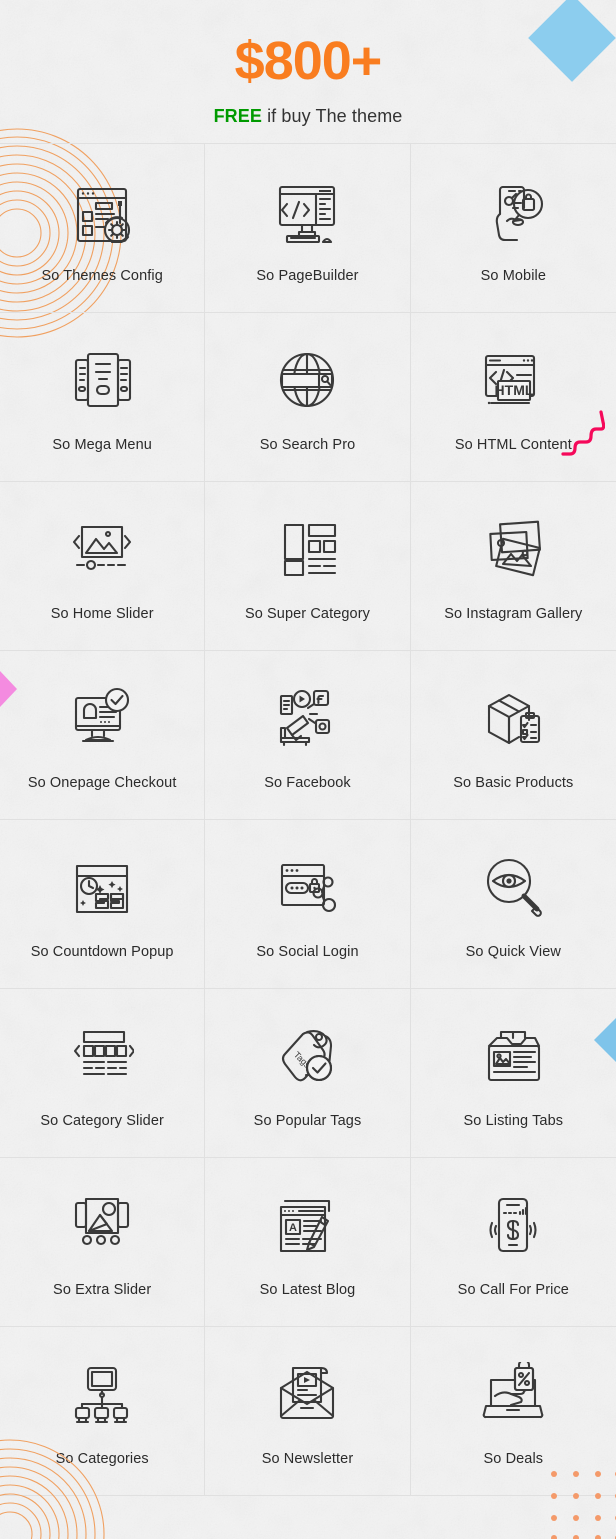  What do you see at coordinates (102, 718) in the screenshot?
I see `onepage-checkout-icon` at bounding box center [102, 718].